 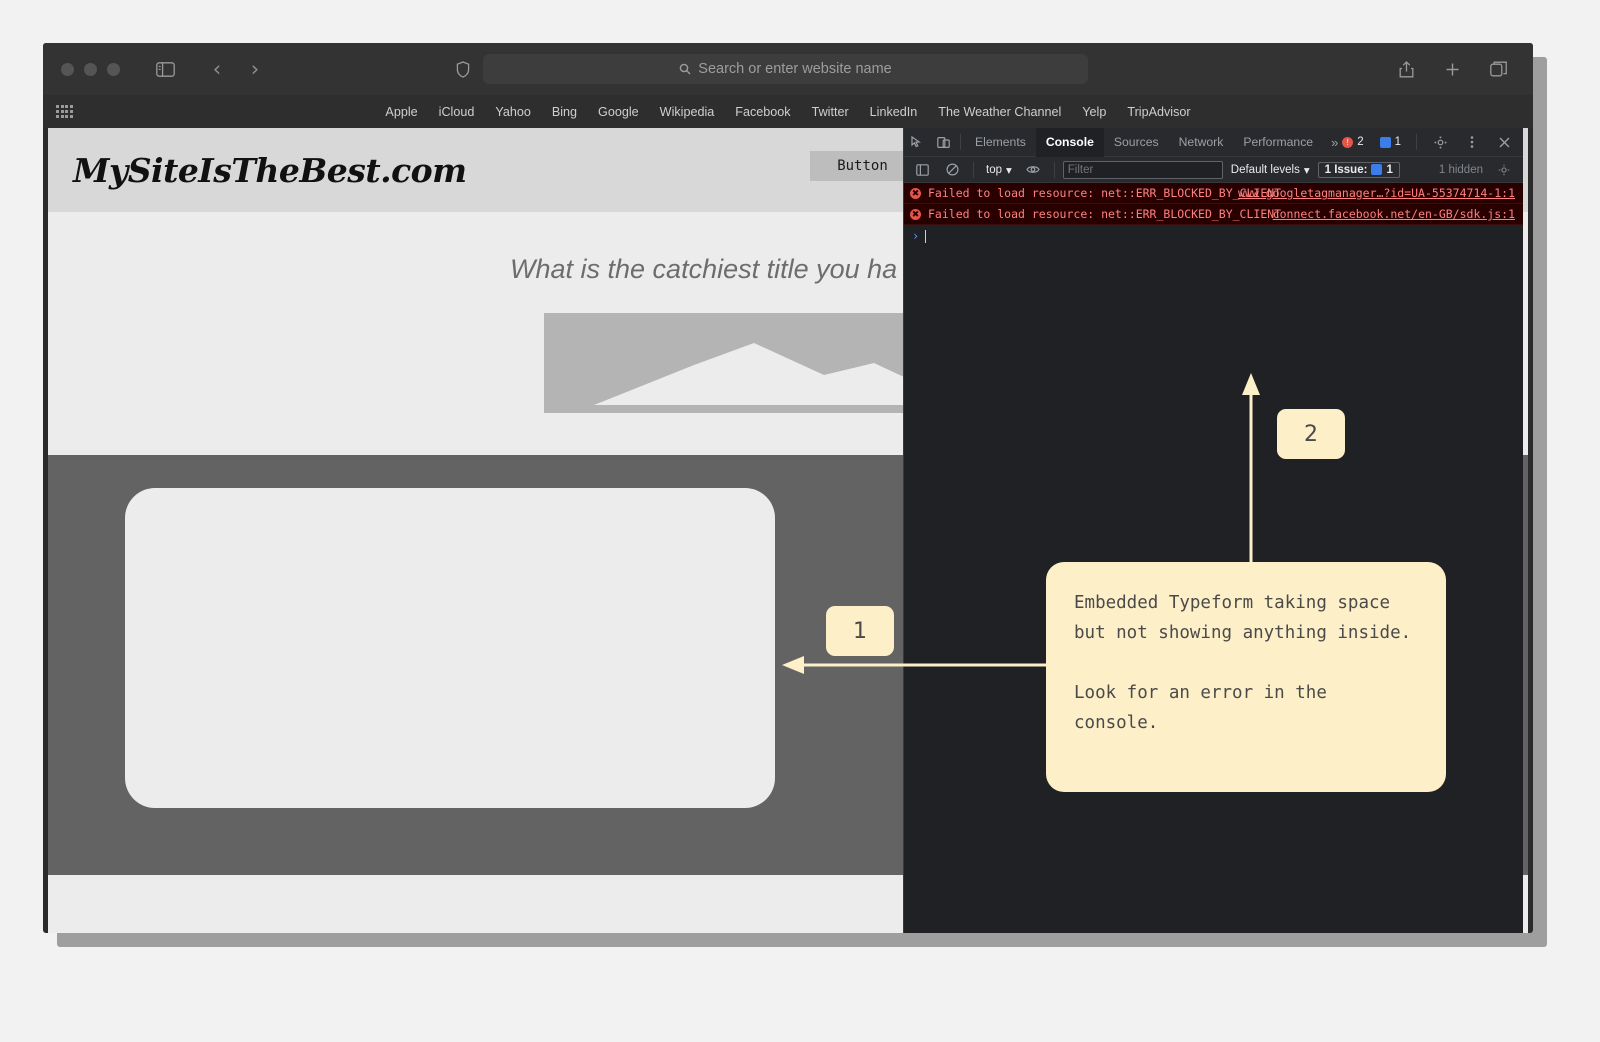 What do you see at coordinates (1000, 142) in the screenshot?
I see `tab-elements: Elements` at bounding box center [1000, 142].